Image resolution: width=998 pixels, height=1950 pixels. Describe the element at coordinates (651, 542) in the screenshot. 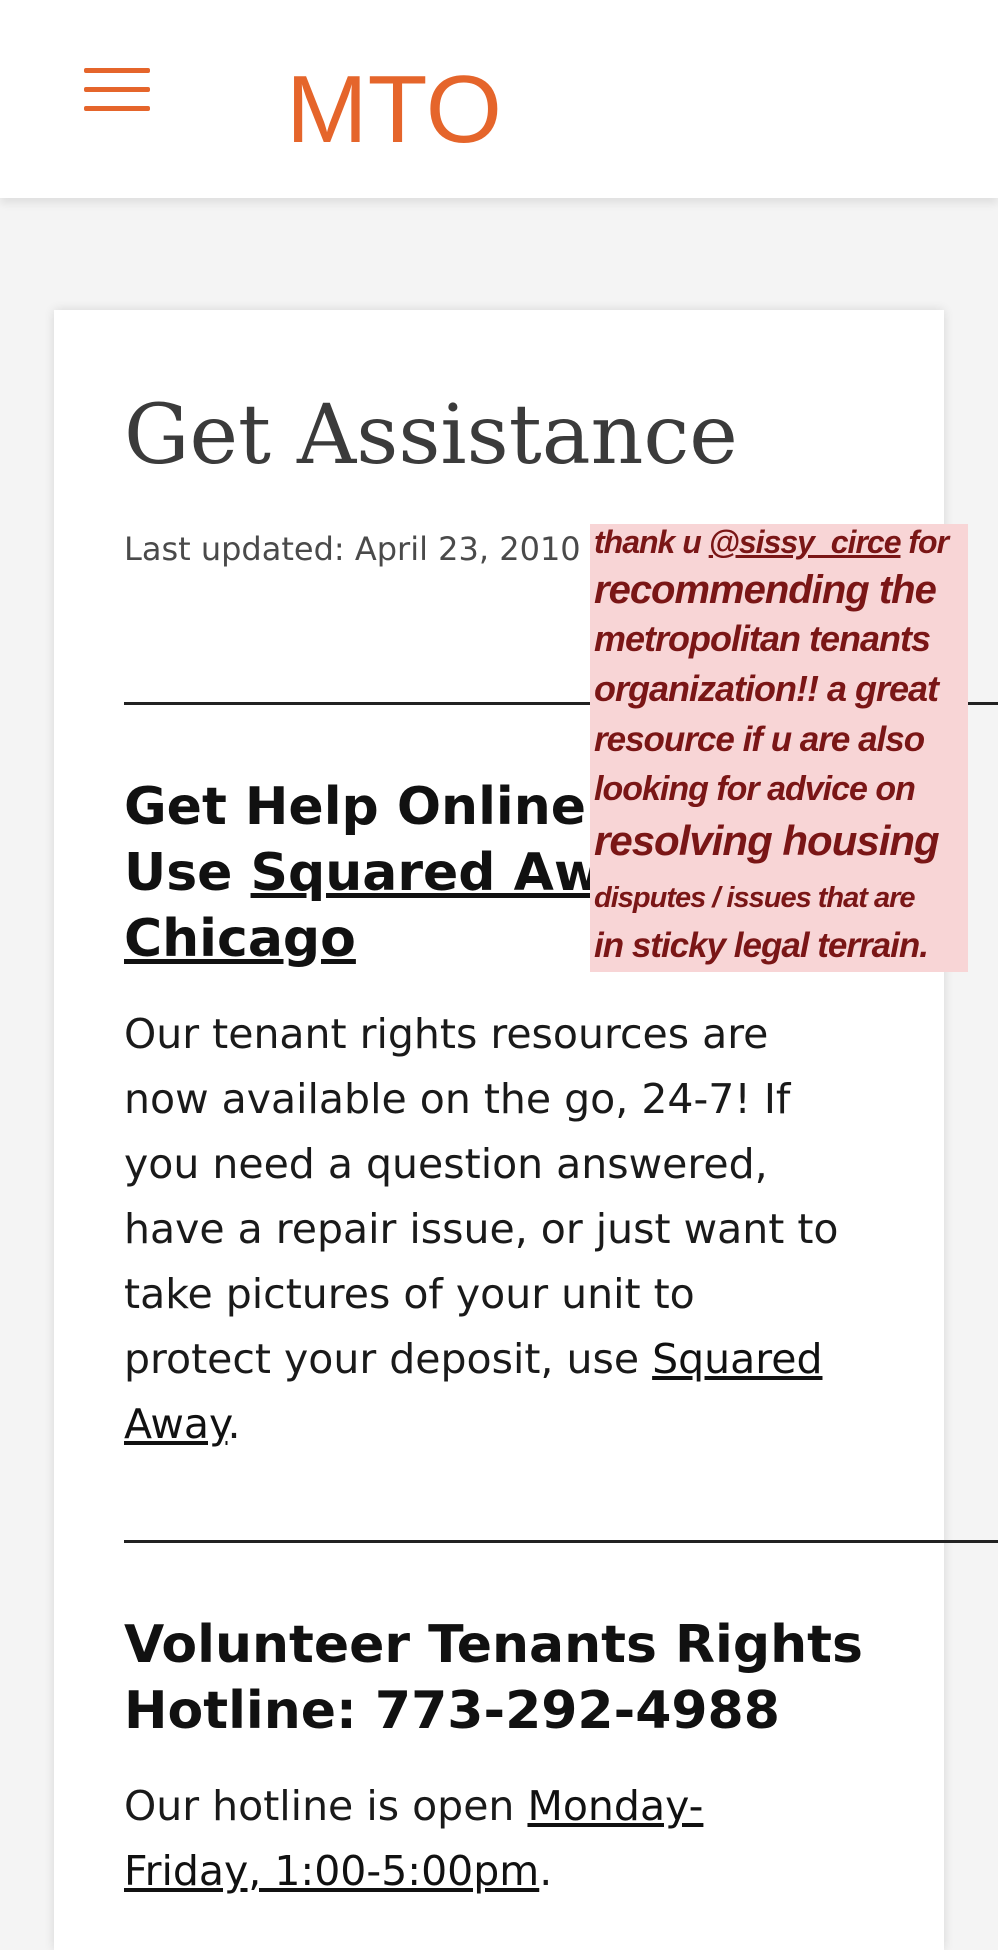

I see `overlay-text: thank u` at that location.